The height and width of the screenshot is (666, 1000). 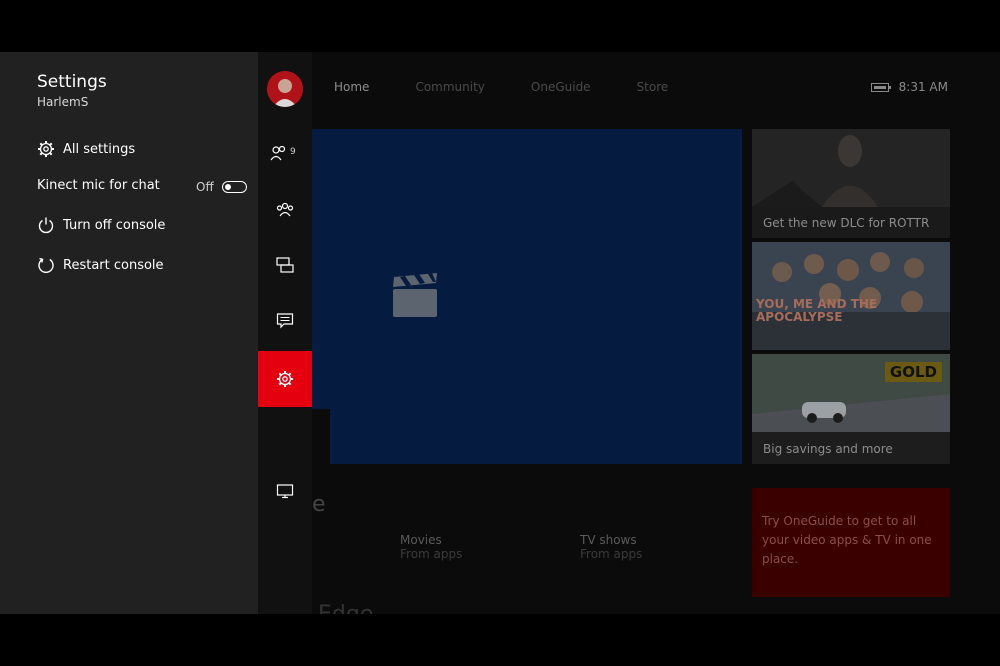 I want to click on item-label: Restart console, so click(x=113, y=265).